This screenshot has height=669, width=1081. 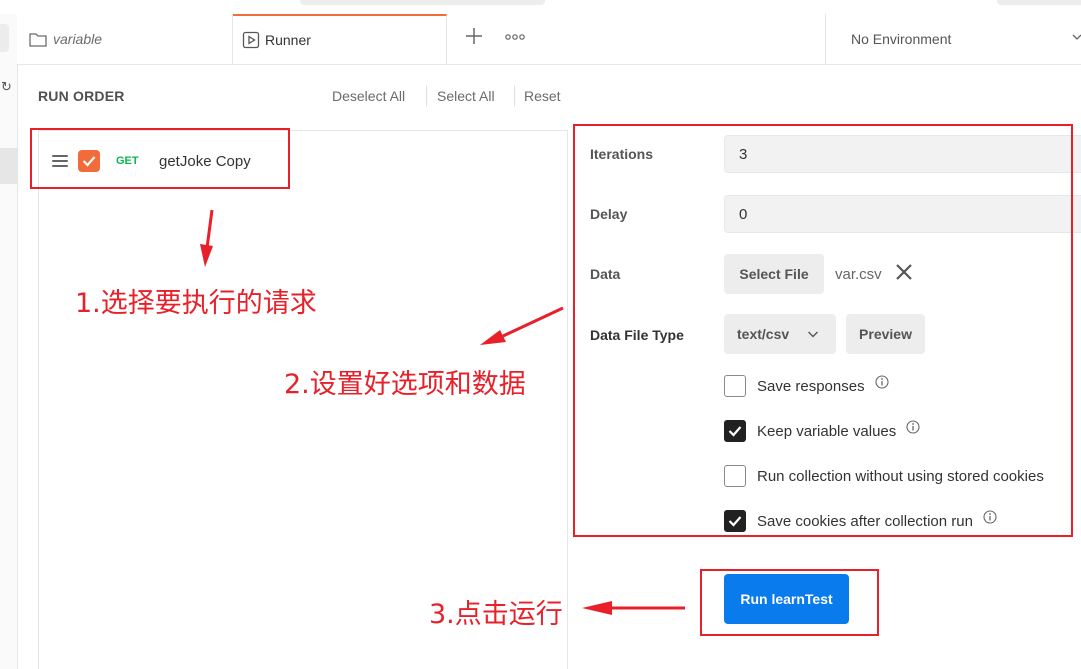 I want to click on sidebar-rail-icon: ↻, so click(x=6, y=87).